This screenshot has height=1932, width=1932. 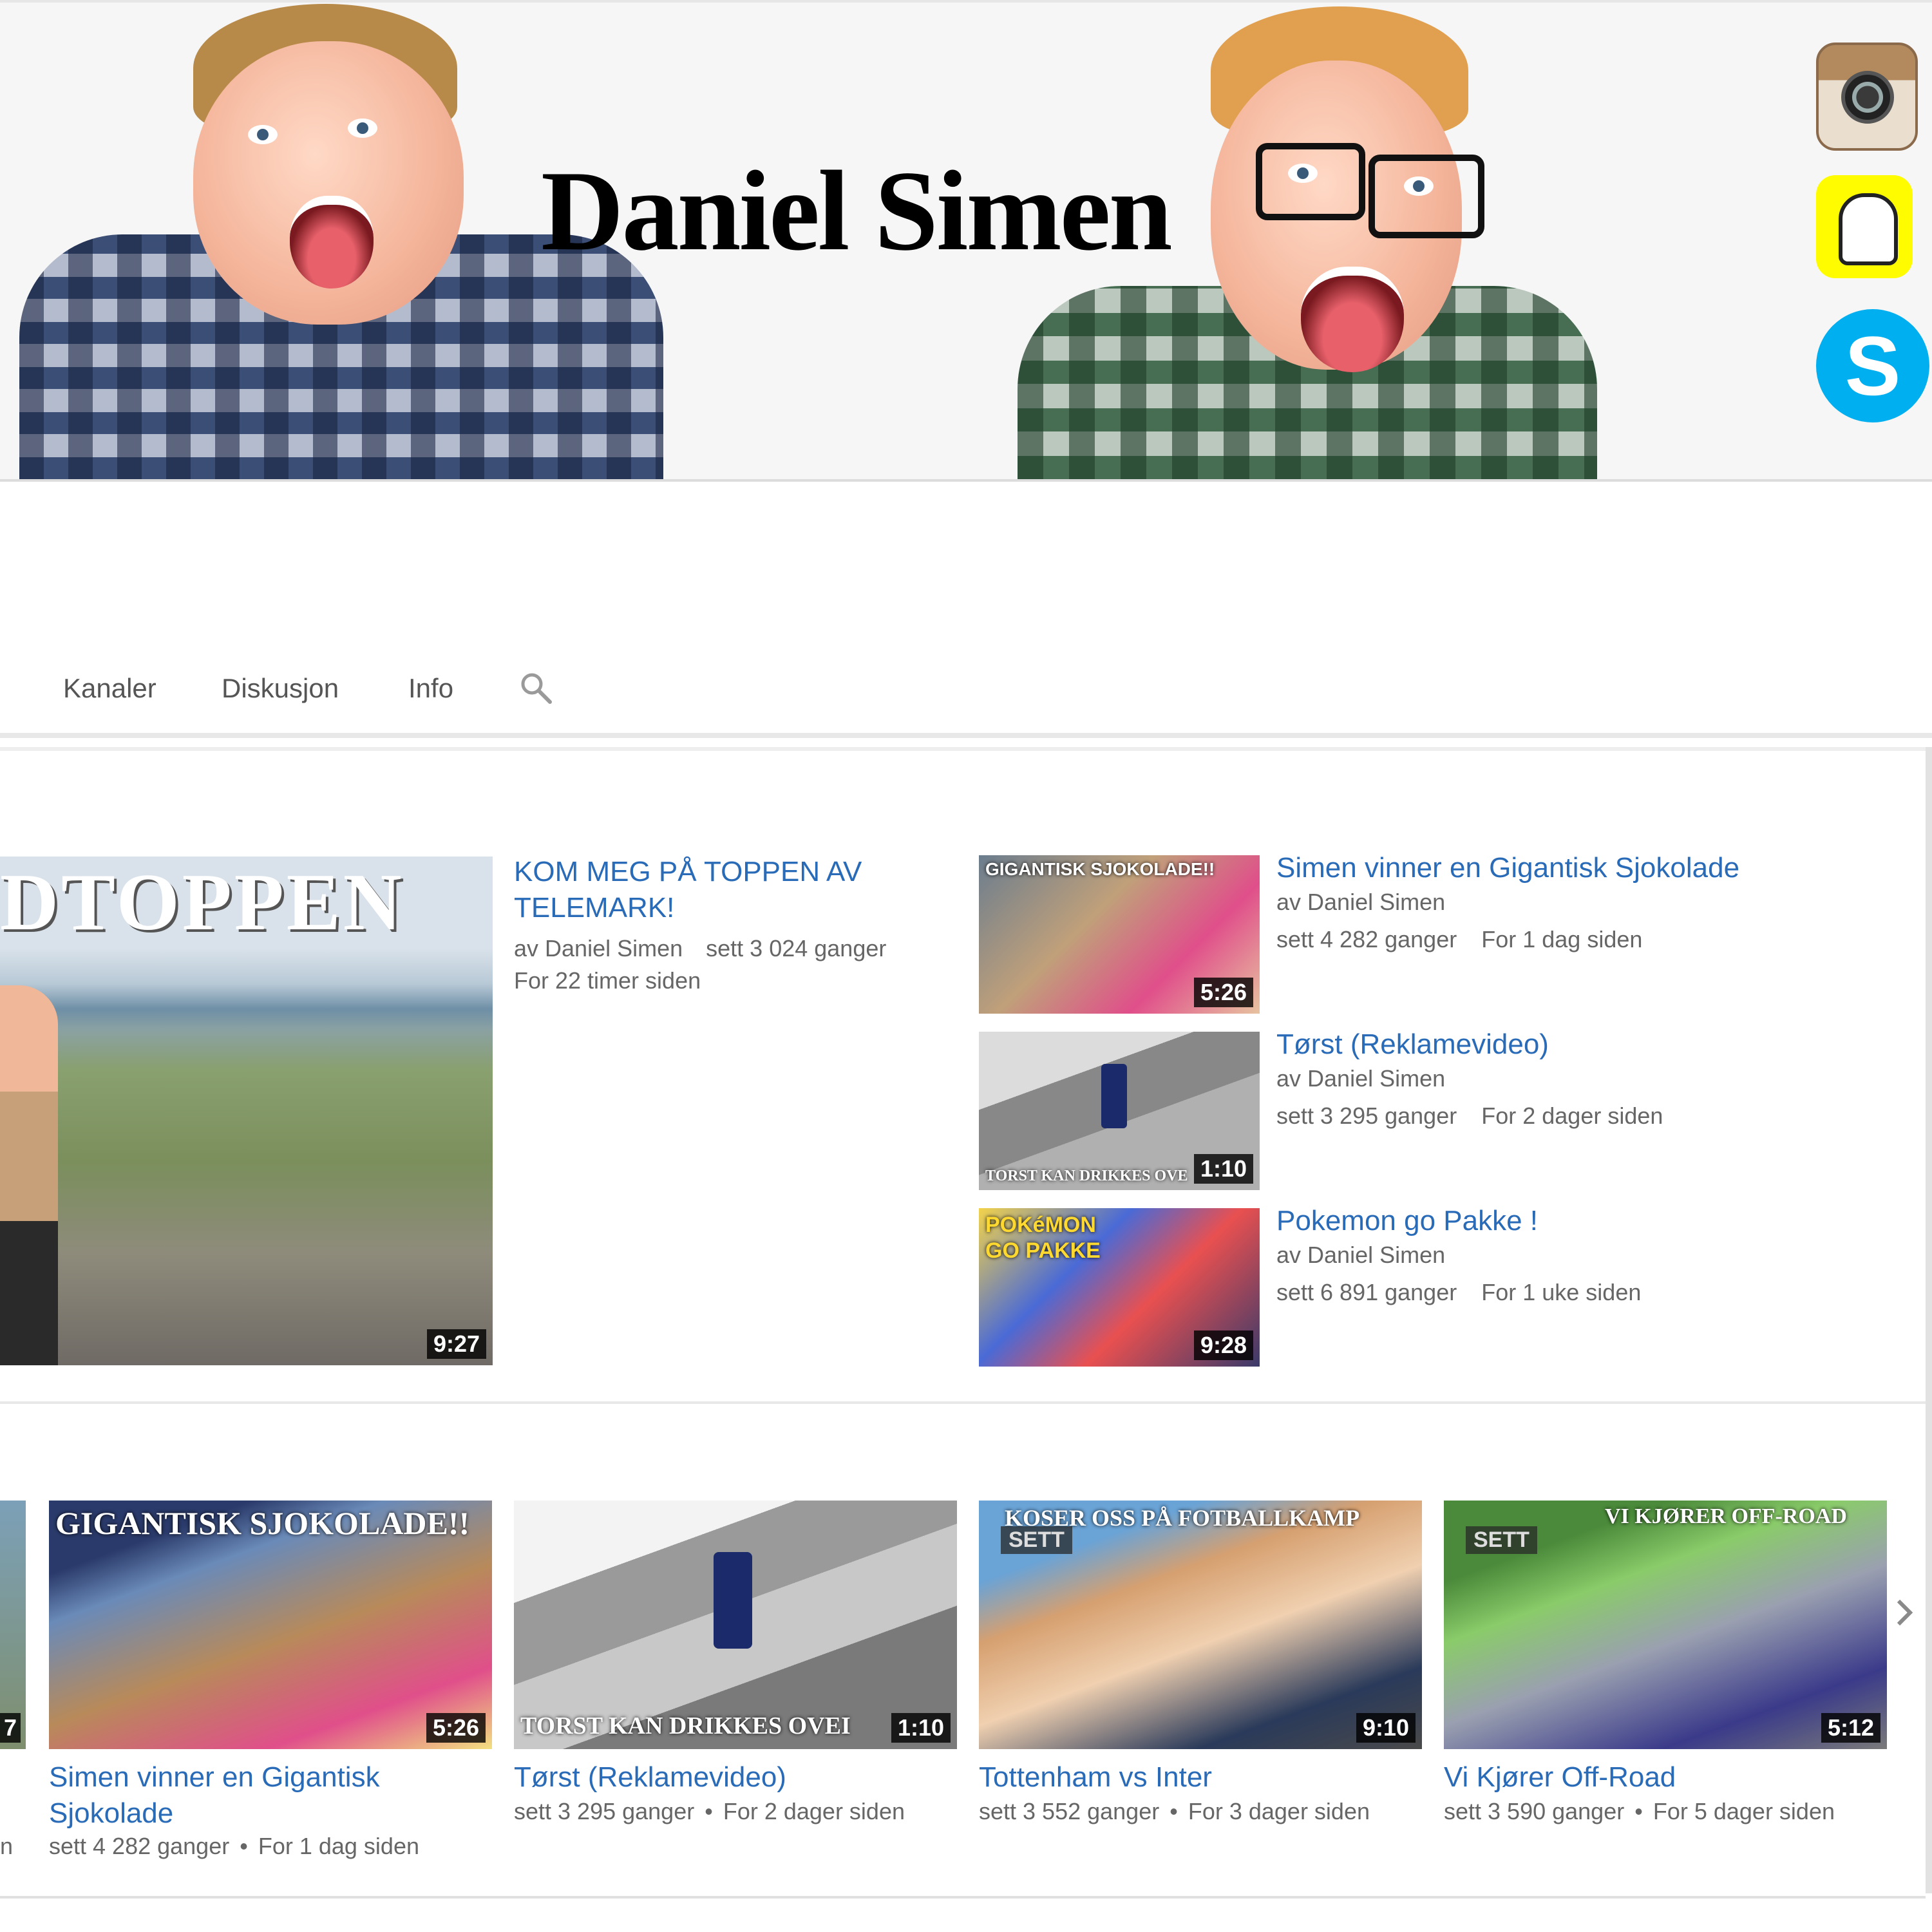 What do you see at coordinates (1469, 1116) in the screenshot?
I see `video-stats: sett 3 295 ganger For 2 dager siden` at bounding box center [1469, 1116].